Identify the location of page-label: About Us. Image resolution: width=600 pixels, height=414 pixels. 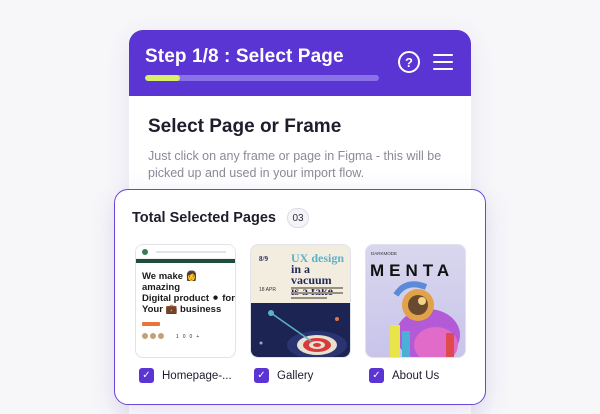
(416, 375).